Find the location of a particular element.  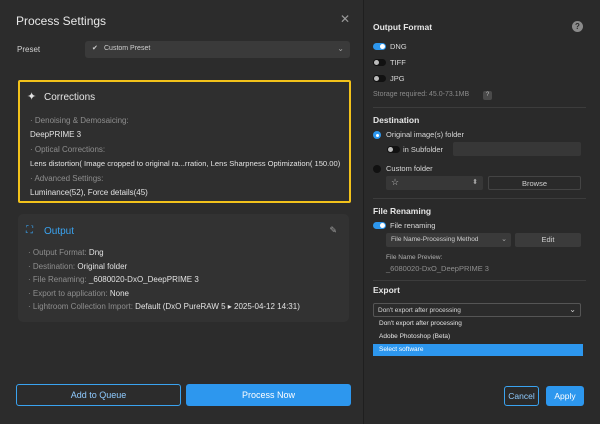

pencil-icon: ✎ is located at coordinates (333, 230).